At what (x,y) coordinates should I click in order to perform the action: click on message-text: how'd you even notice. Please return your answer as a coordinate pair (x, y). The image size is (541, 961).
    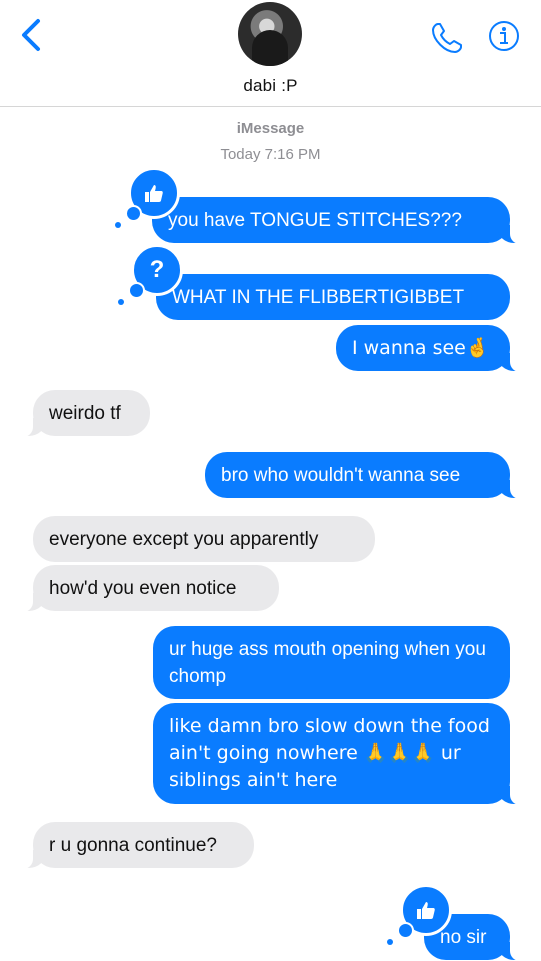
    Looking at the image, I should click on (143, 588).